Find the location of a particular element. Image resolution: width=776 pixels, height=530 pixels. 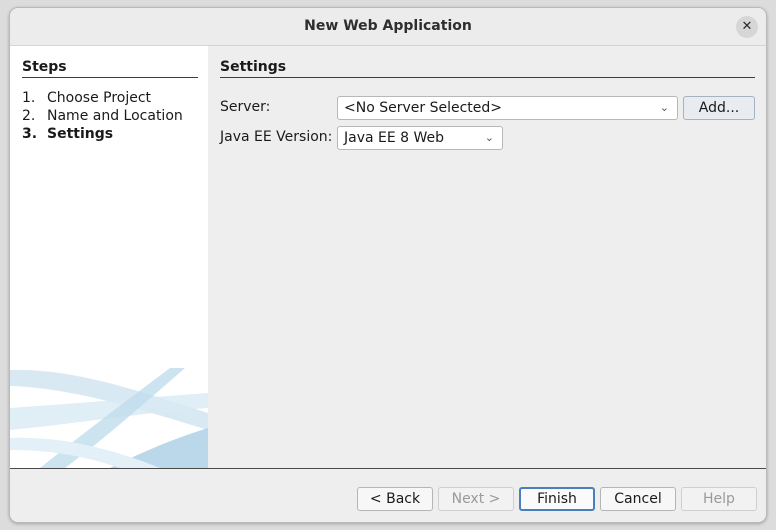

step-item: 2. Name and Location is located at coordinates (102, 116).